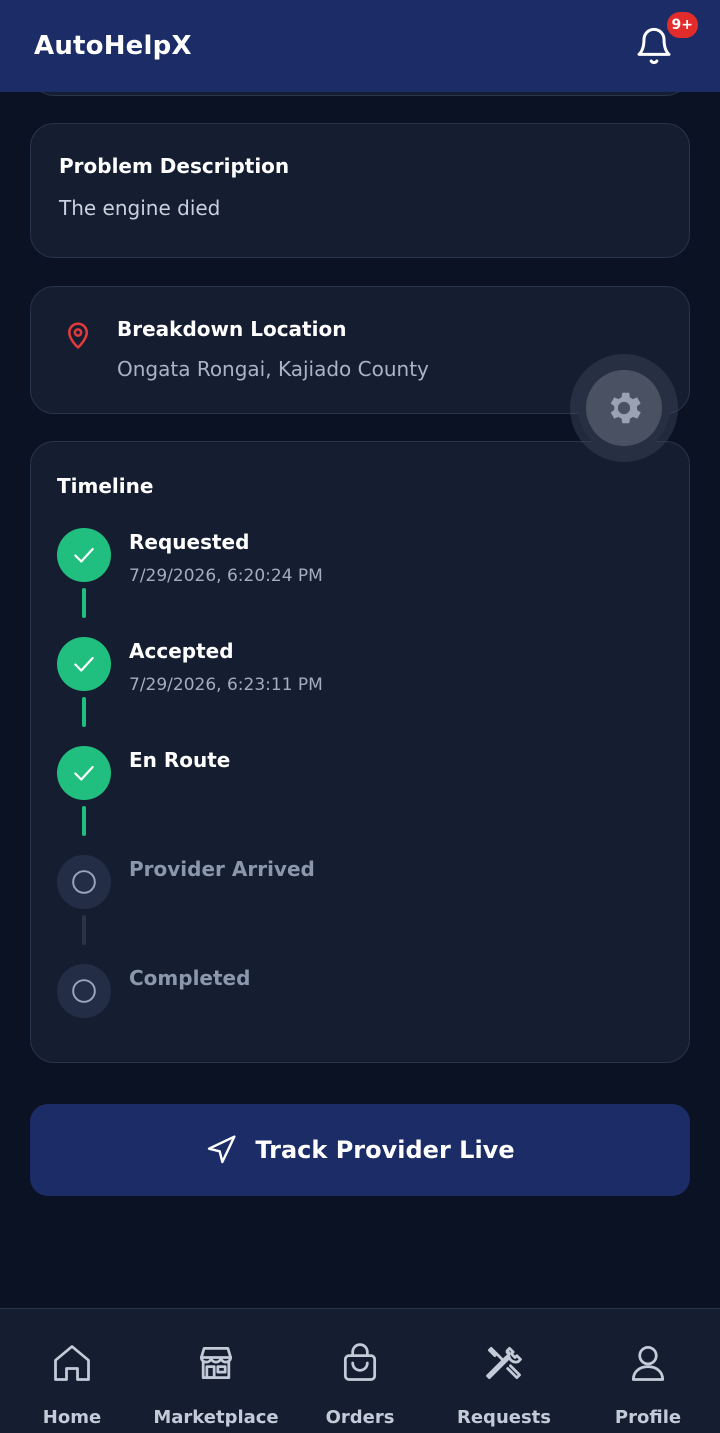 The width and height of the screenshot is (720, 1433). What do you see at coordinates (360, 1018) in the screenshot?
I see `timeline-step-completed: Completed` at bounding box center [360, 1018].